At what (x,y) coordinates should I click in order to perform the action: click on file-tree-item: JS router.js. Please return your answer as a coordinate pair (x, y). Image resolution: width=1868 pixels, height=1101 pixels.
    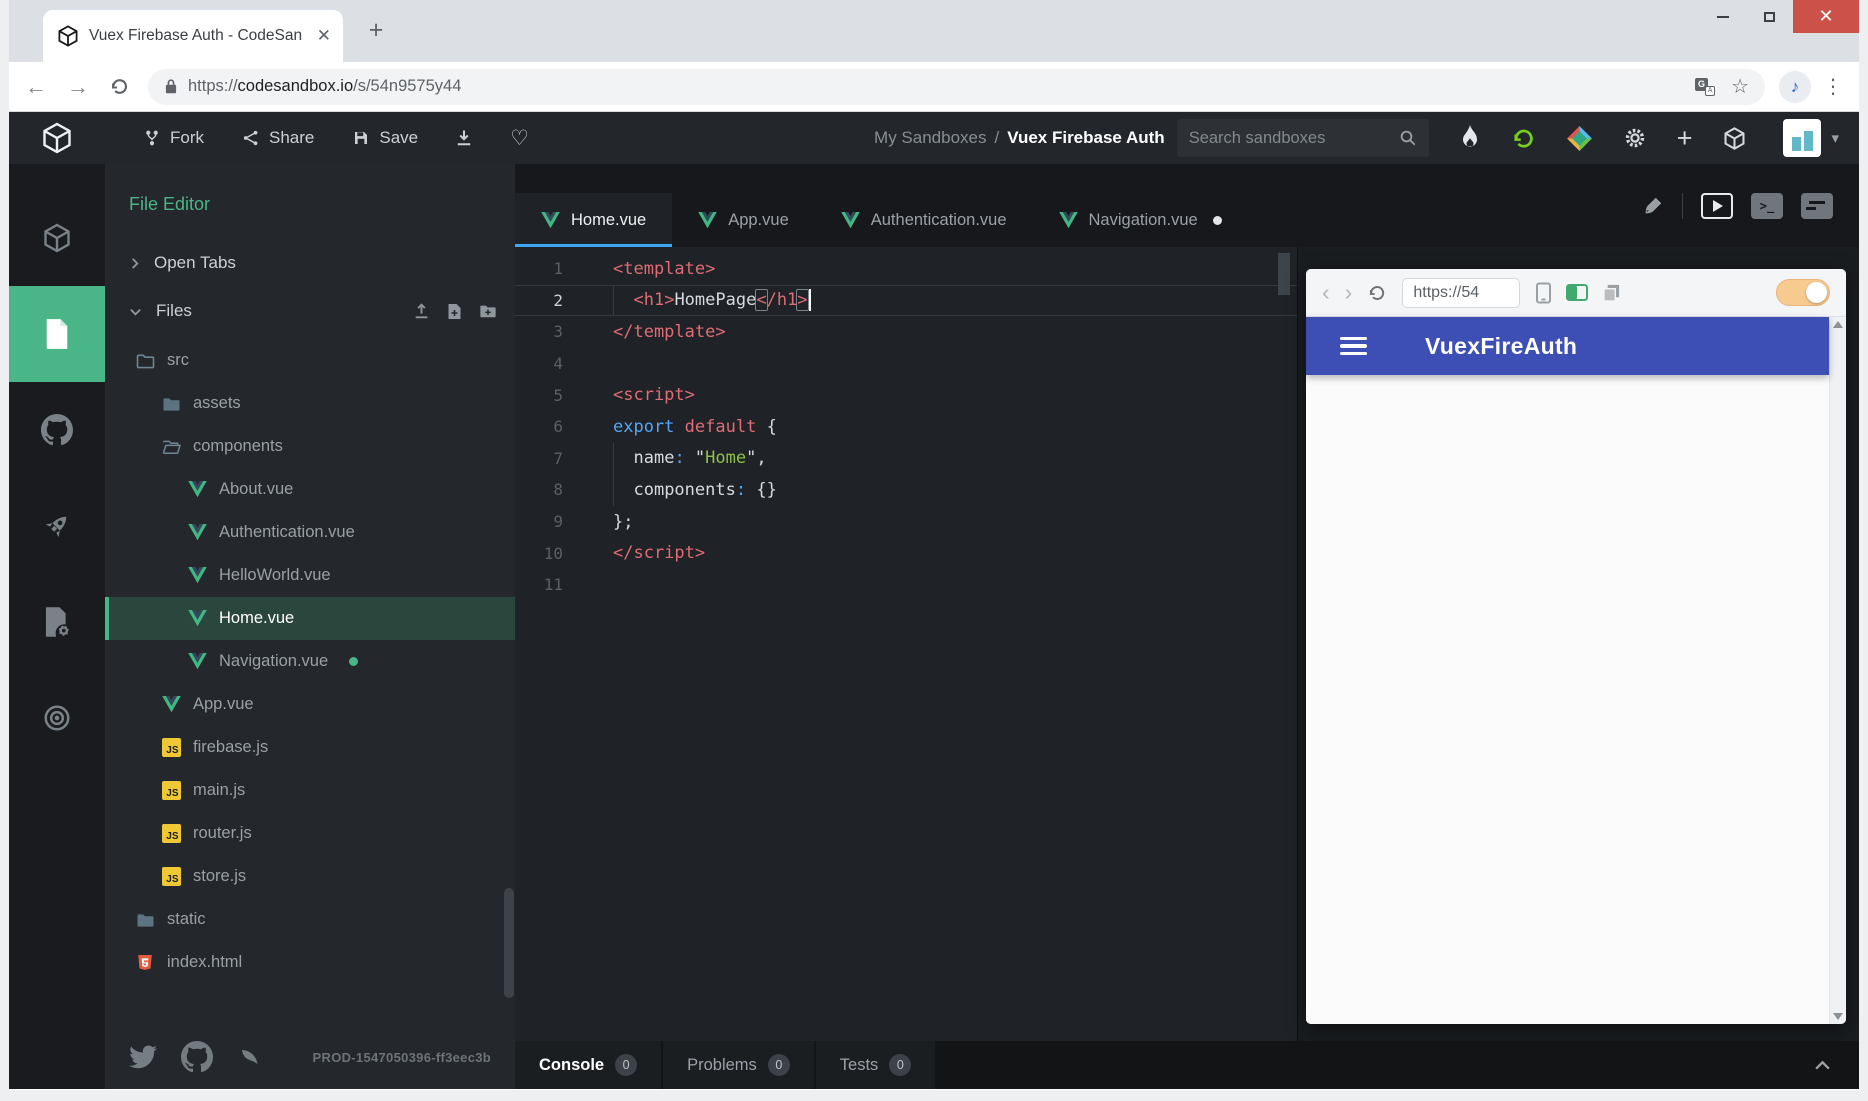
    Looking at the image, I should click on (310, 833).